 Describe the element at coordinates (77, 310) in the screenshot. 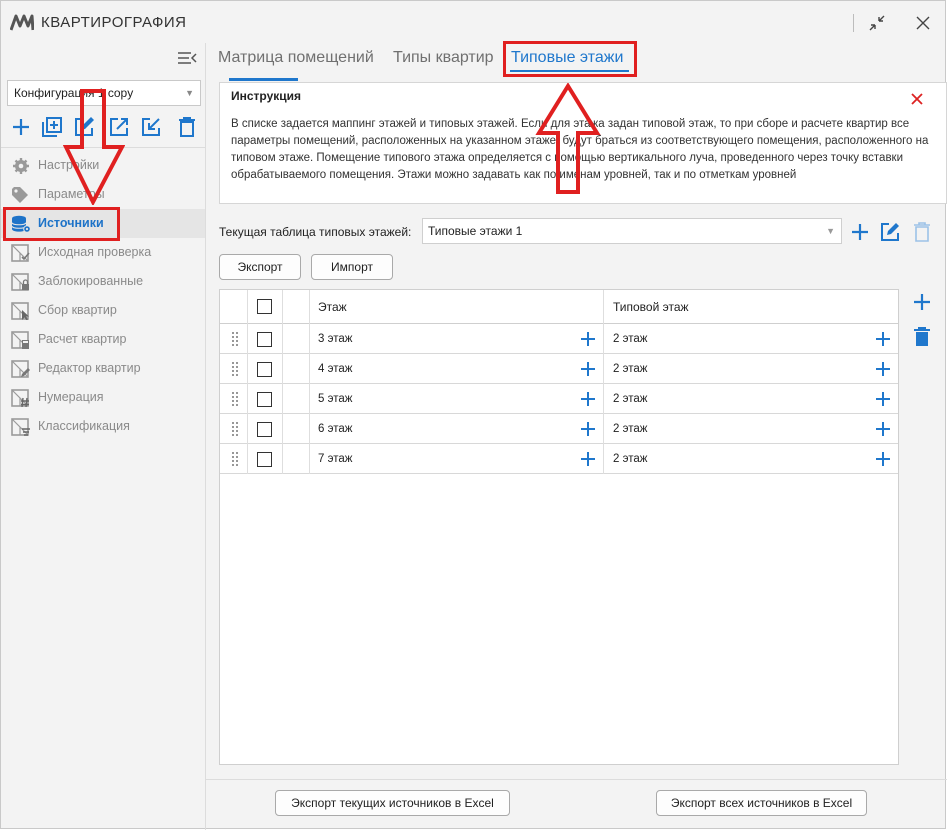

I see `sidebar-item-label: Сбор квартир` at that location.